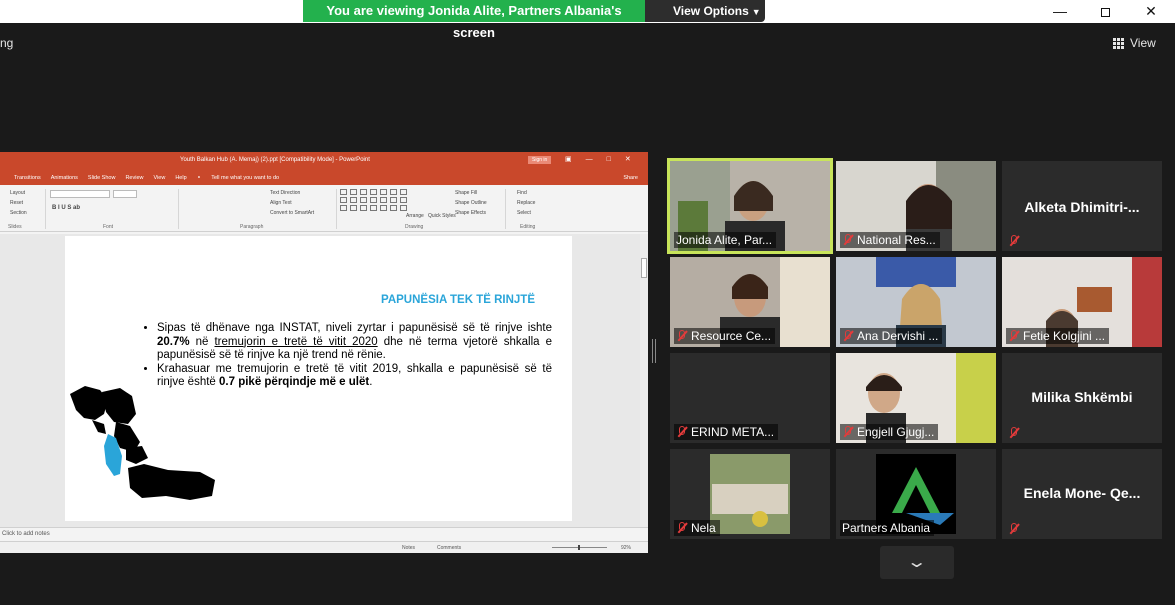 Image resolution: width=1175 pixels, height=605 pixels. What do you see at coordinates (324, 533) in the screenshot?
I see `notes-pane: Click to add notes` at bounding box center [324, 533].